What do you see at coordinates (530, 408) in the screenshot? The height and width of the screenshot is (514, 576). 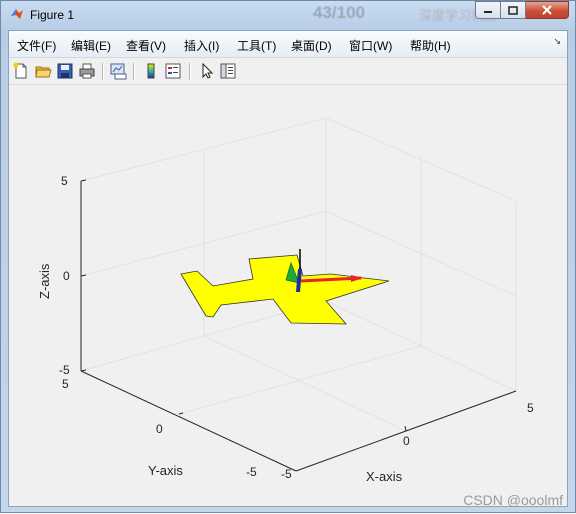 I see `x-tick-label: 5` at bounding box center [530, 408].